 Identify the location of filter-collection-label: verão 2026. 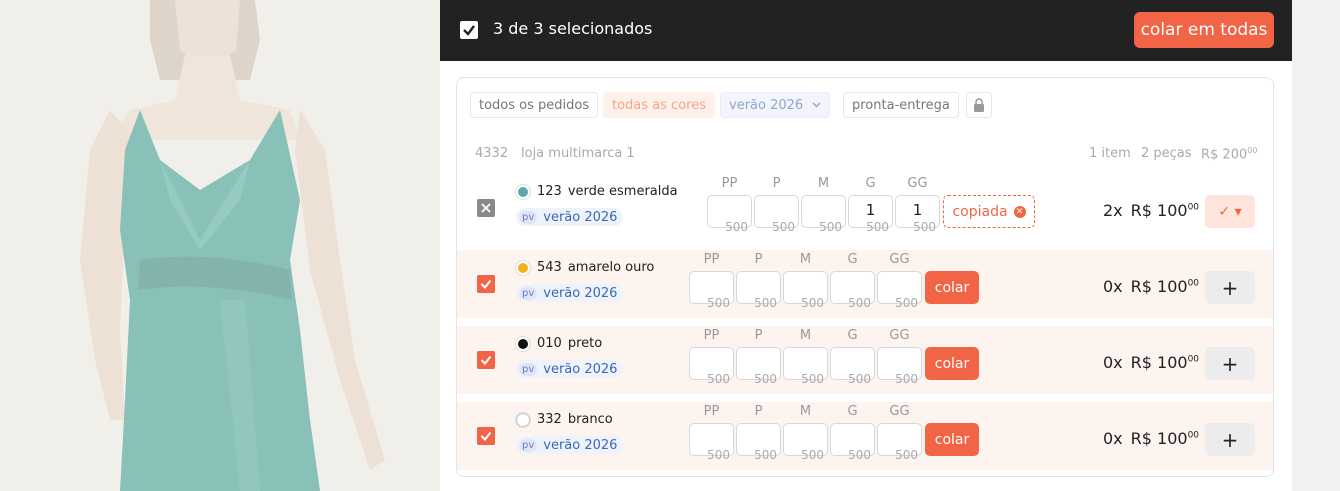
(766, 105).